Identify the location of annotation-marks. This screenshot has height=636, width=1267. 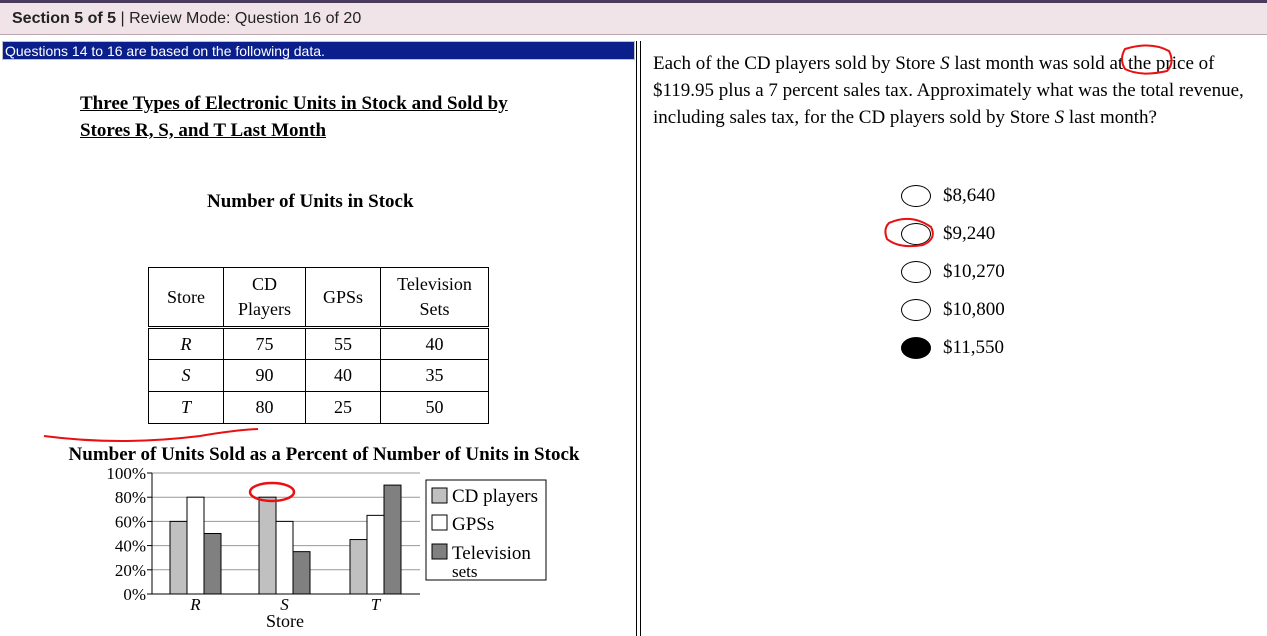
(1028, 146).